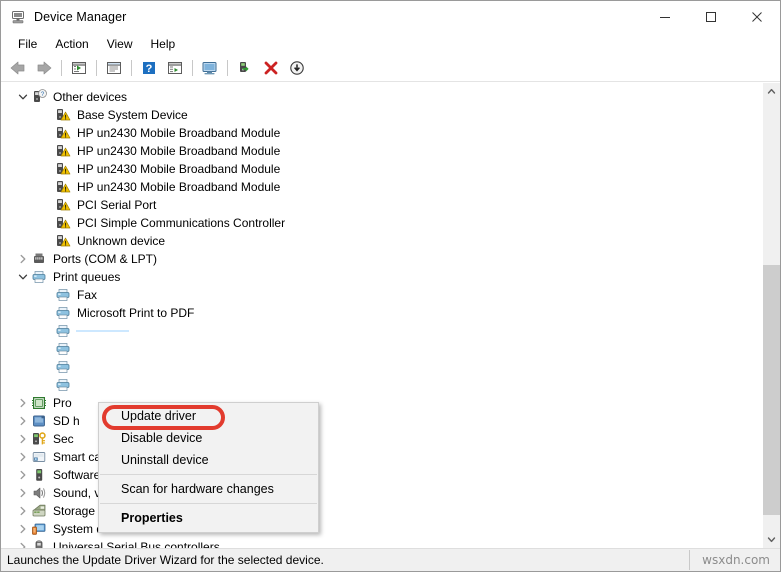 The width and height of the screenshot is (781, 572). What do you see at coordinates (175, 68) in the screenshot?
I see `view-details-icon` at bounding box center [175, 68].